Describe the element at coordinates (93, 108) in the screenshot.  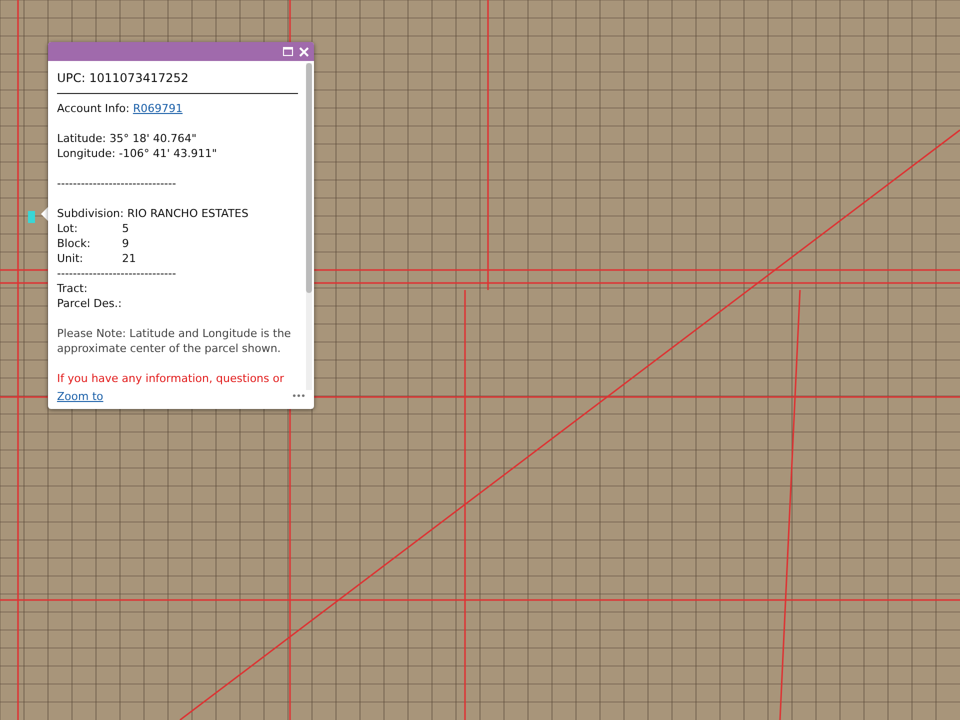
I see `account-label: Account Info:` at that location.